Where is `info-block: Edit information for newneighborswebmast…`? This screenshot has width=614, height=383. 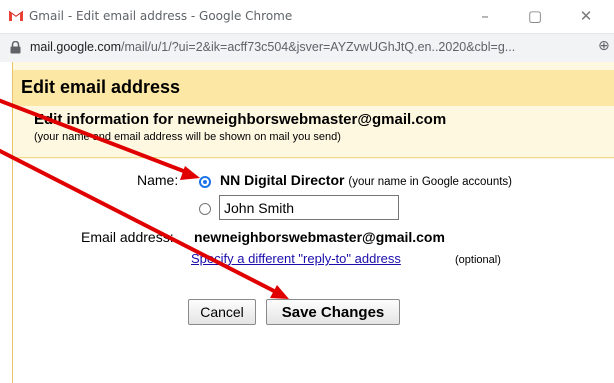
info-block: Edit information for newneighborswebmast… is located at coordinates (313, 132).